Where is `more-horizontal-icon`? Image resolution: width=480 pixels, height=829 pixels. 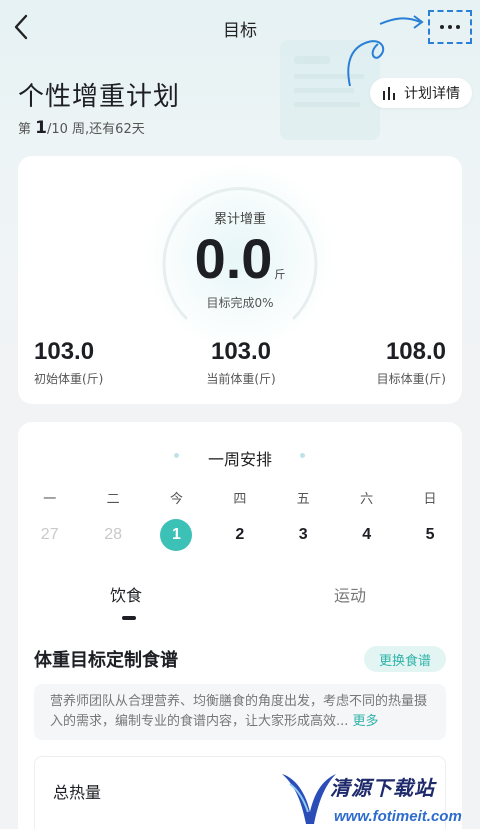 more-horizontal-icon is located at coordinates (442, 27).